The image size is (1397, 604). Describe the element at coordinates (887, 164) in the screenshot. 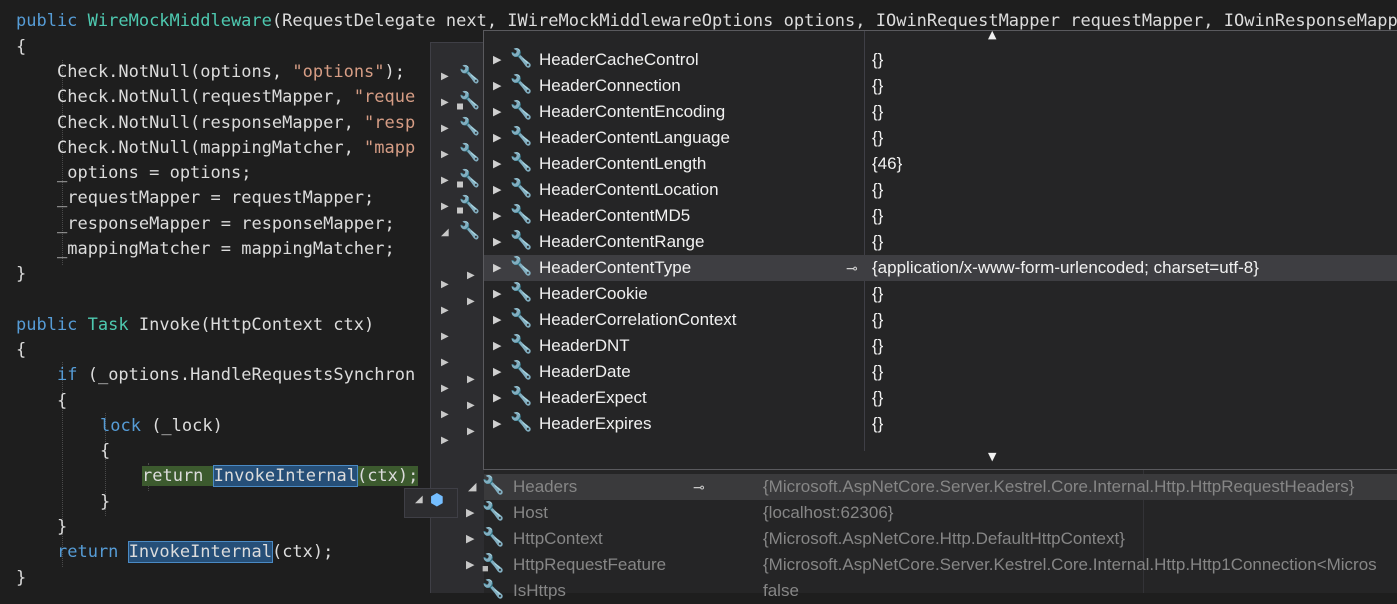

I see `property-value: {46}` at that location.